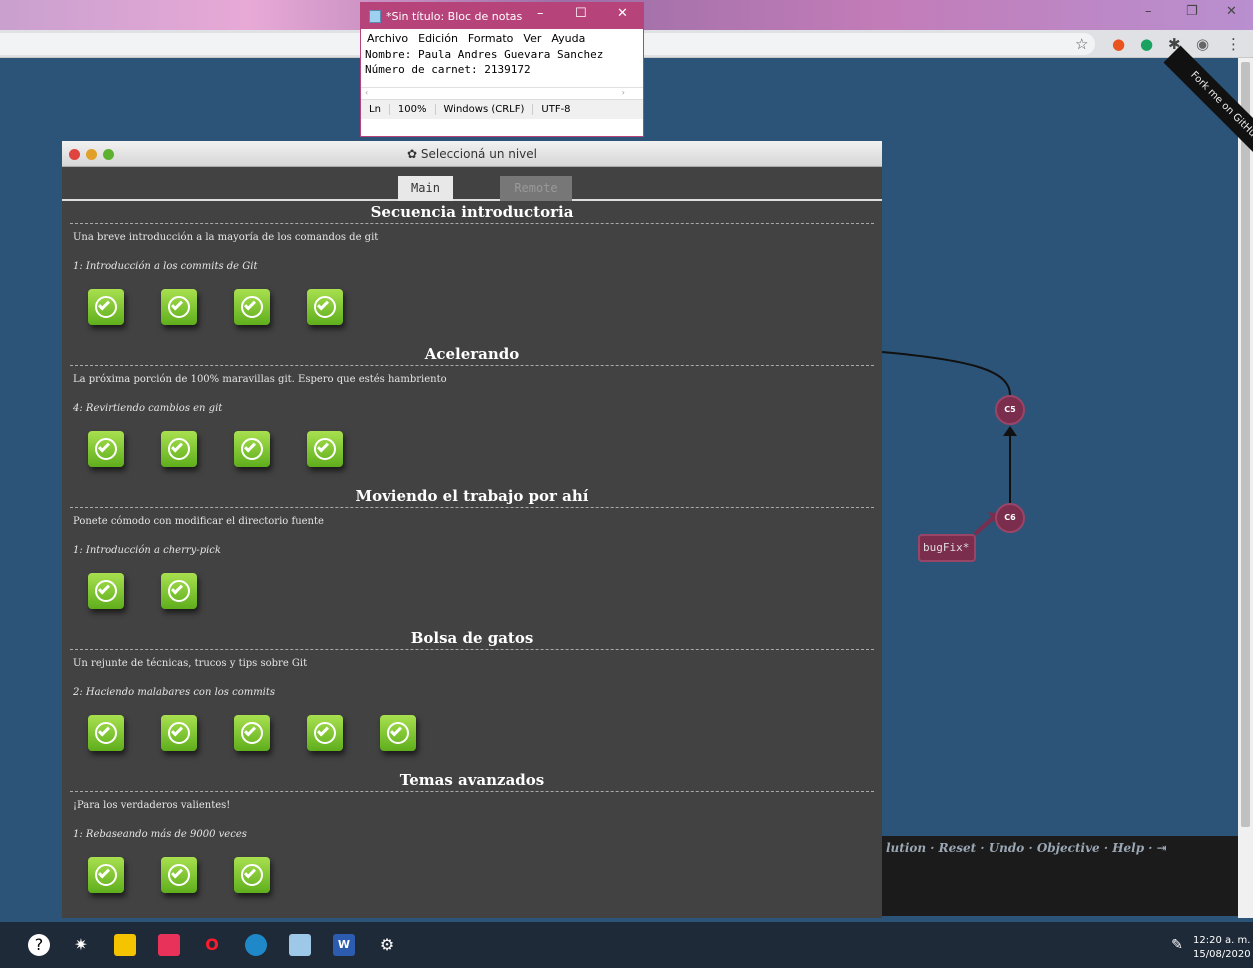 Image resolution: width=1253 pixels, height=968 pixels. What do you see at coordinates (300, 945) in the screenshot?
I see `notepad-taskbar-icon` at bounding box center [300, 945].